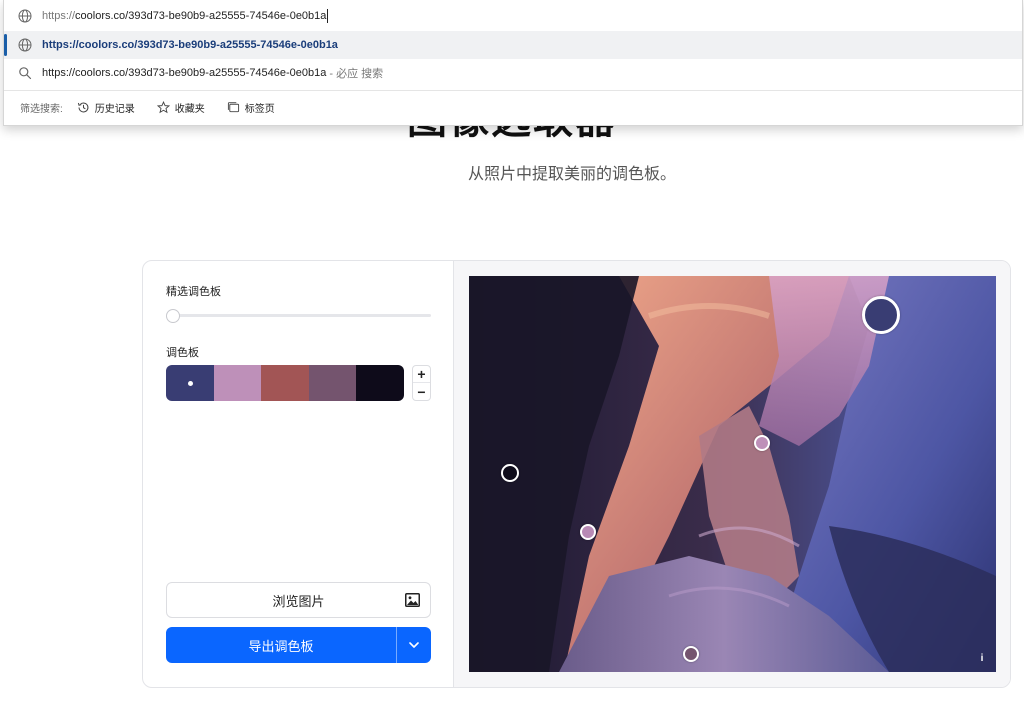  I want to click on browse-image-button: 浏览图片, so click(298, 600).